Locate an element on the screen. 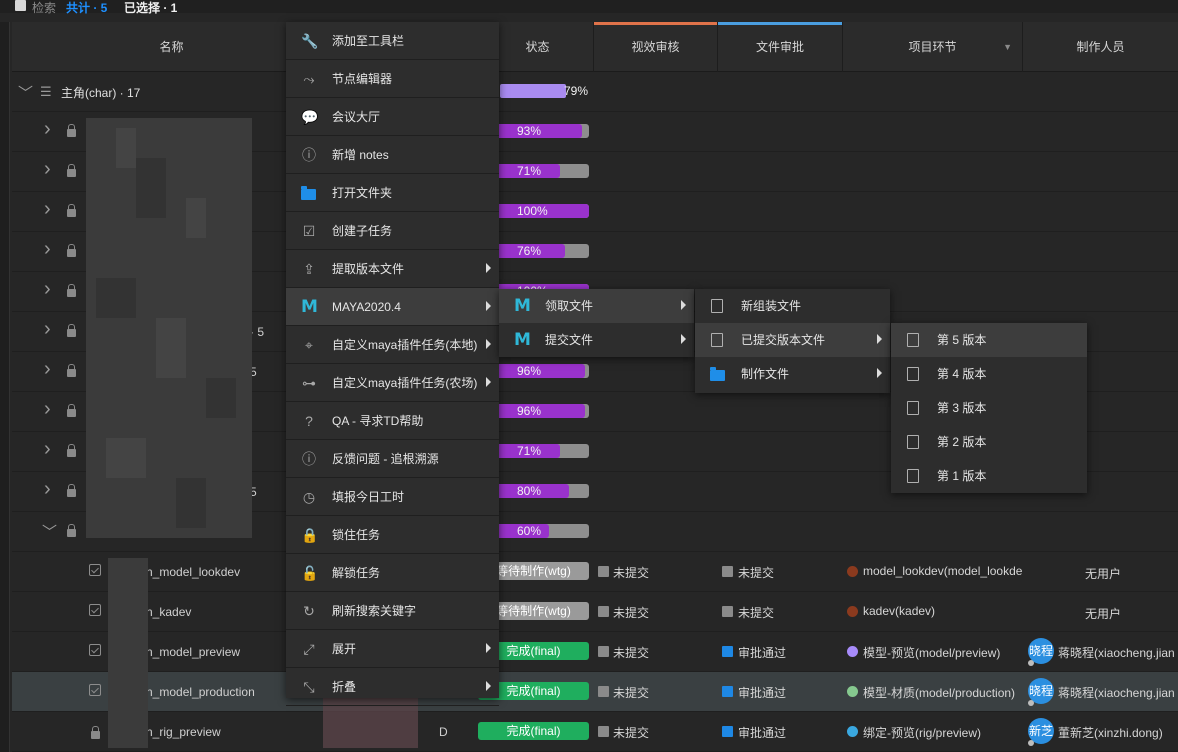  menu-item: ◷ 填报今日工时 is located at coordinates (392, 497).